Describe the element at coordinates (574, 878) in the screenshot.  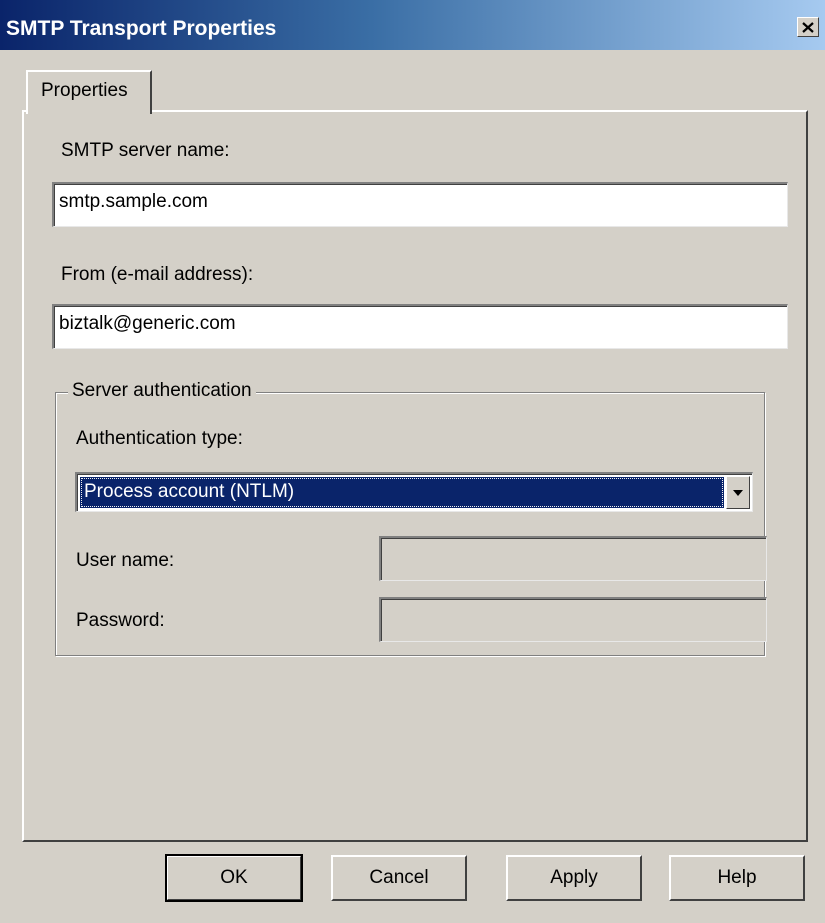
I see `apply-button: Apply` at that location.